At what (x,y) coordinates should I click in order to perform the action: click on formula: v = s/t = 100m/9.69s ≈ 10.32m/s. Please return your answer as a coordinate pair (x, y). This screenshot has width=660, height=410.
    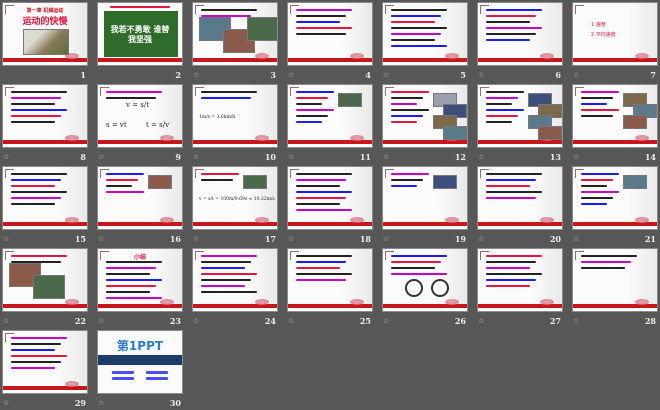
    Looking at the image, I should click on (237, 199).